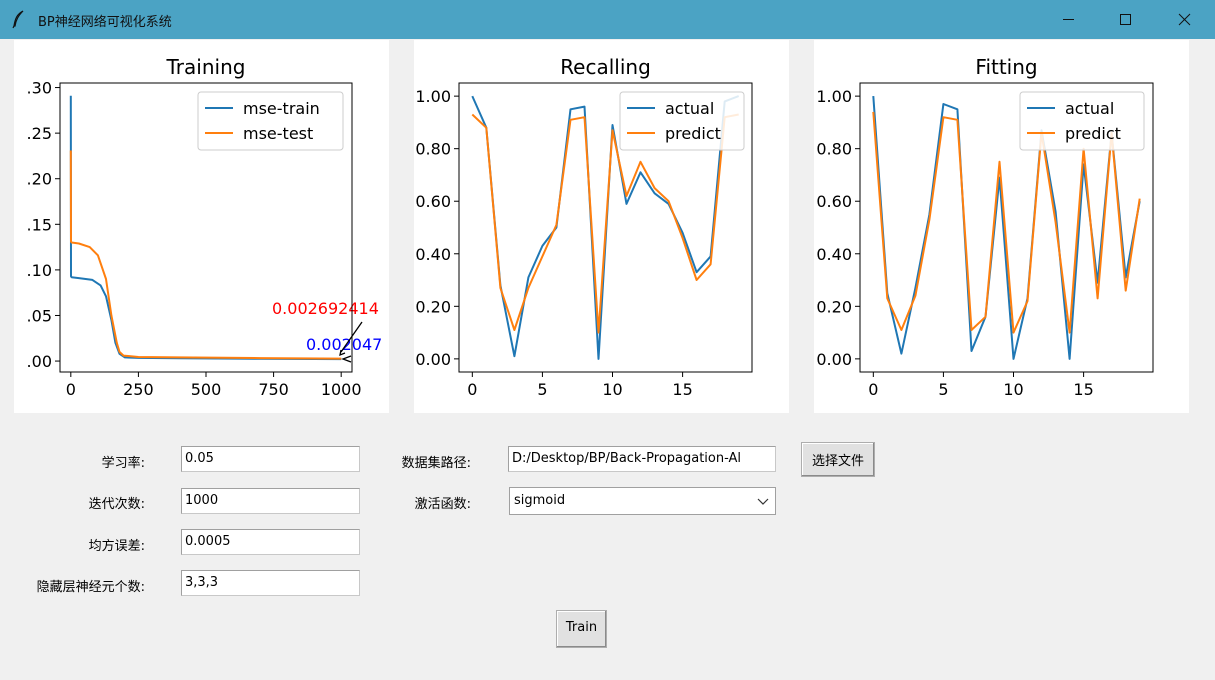  I want to click on close-button, so click(1185, 19).